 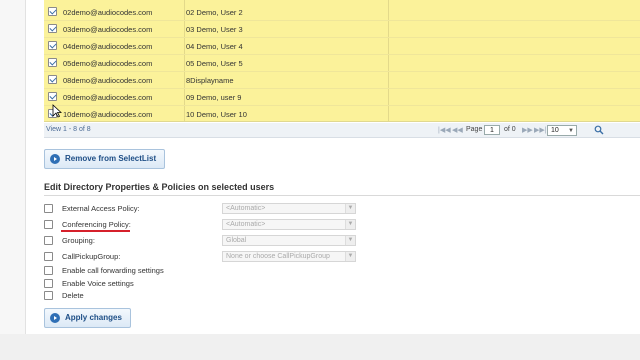 What do you see at coordinates (108, 97) in the screenshot?
I see `user-email: 09demo@audiocodes.com` at bounding box center [108, 97].